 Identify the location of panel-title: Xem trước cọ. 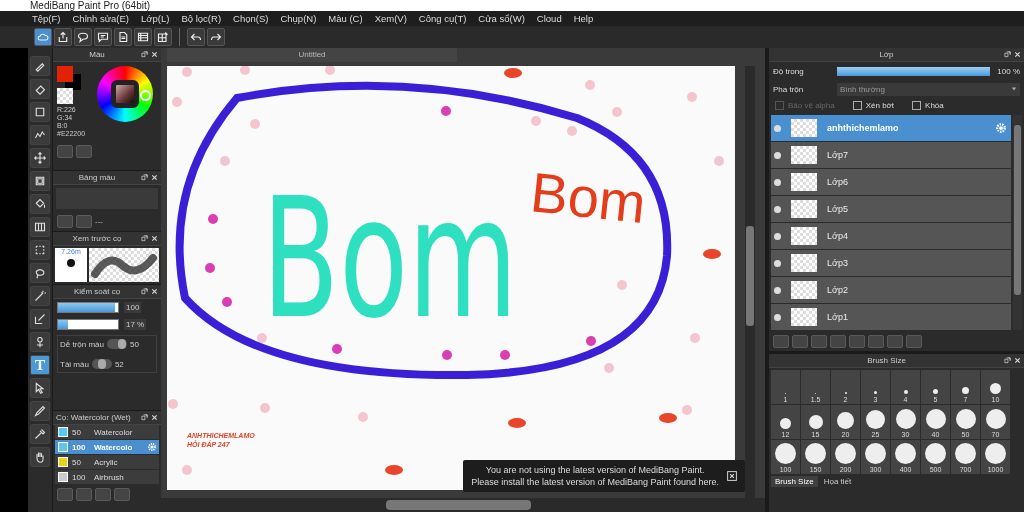
(97, 238).